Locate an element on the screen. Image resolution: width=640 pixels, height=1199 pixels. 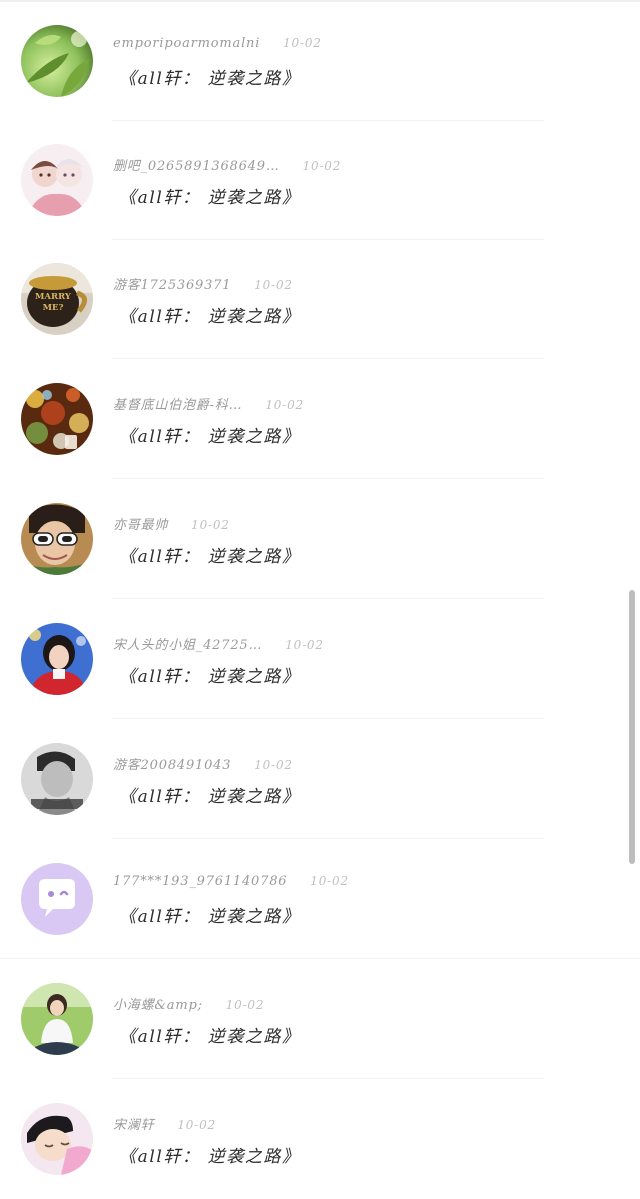
comment-item: 宋澜轩 10-02 《all轩： 逆袭之路》 is located at coordinates (320, 1139).